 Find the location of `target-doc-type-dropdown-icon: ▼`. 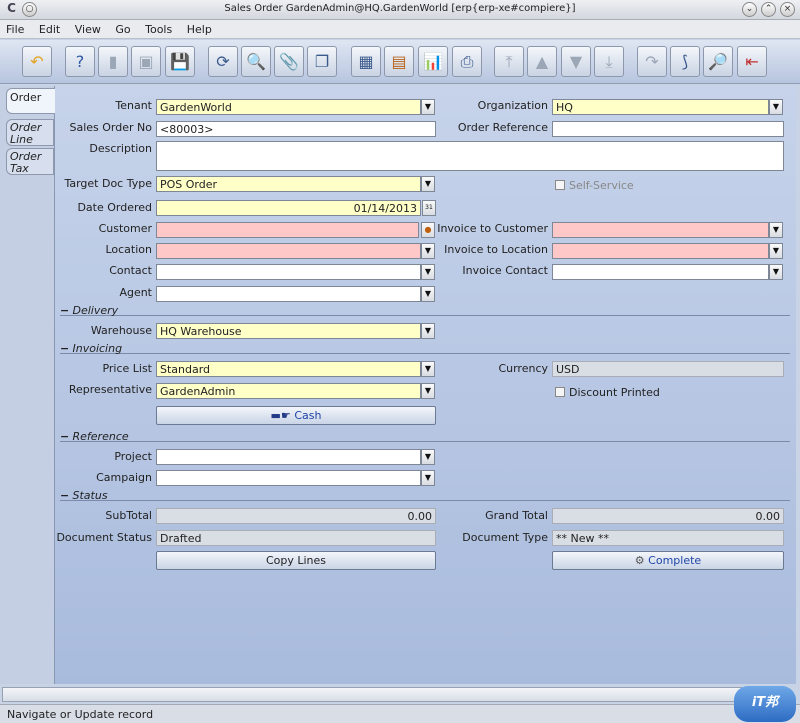

target-doc-type-dropdown-icon: ▼ is located at coordinates (428, 184).